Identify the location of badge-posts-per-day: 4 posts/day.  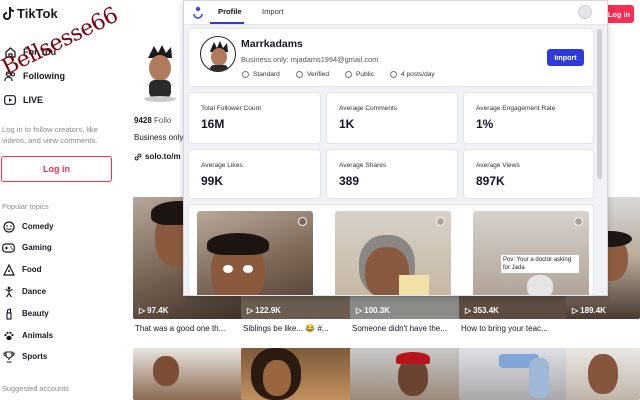
(412, 74).